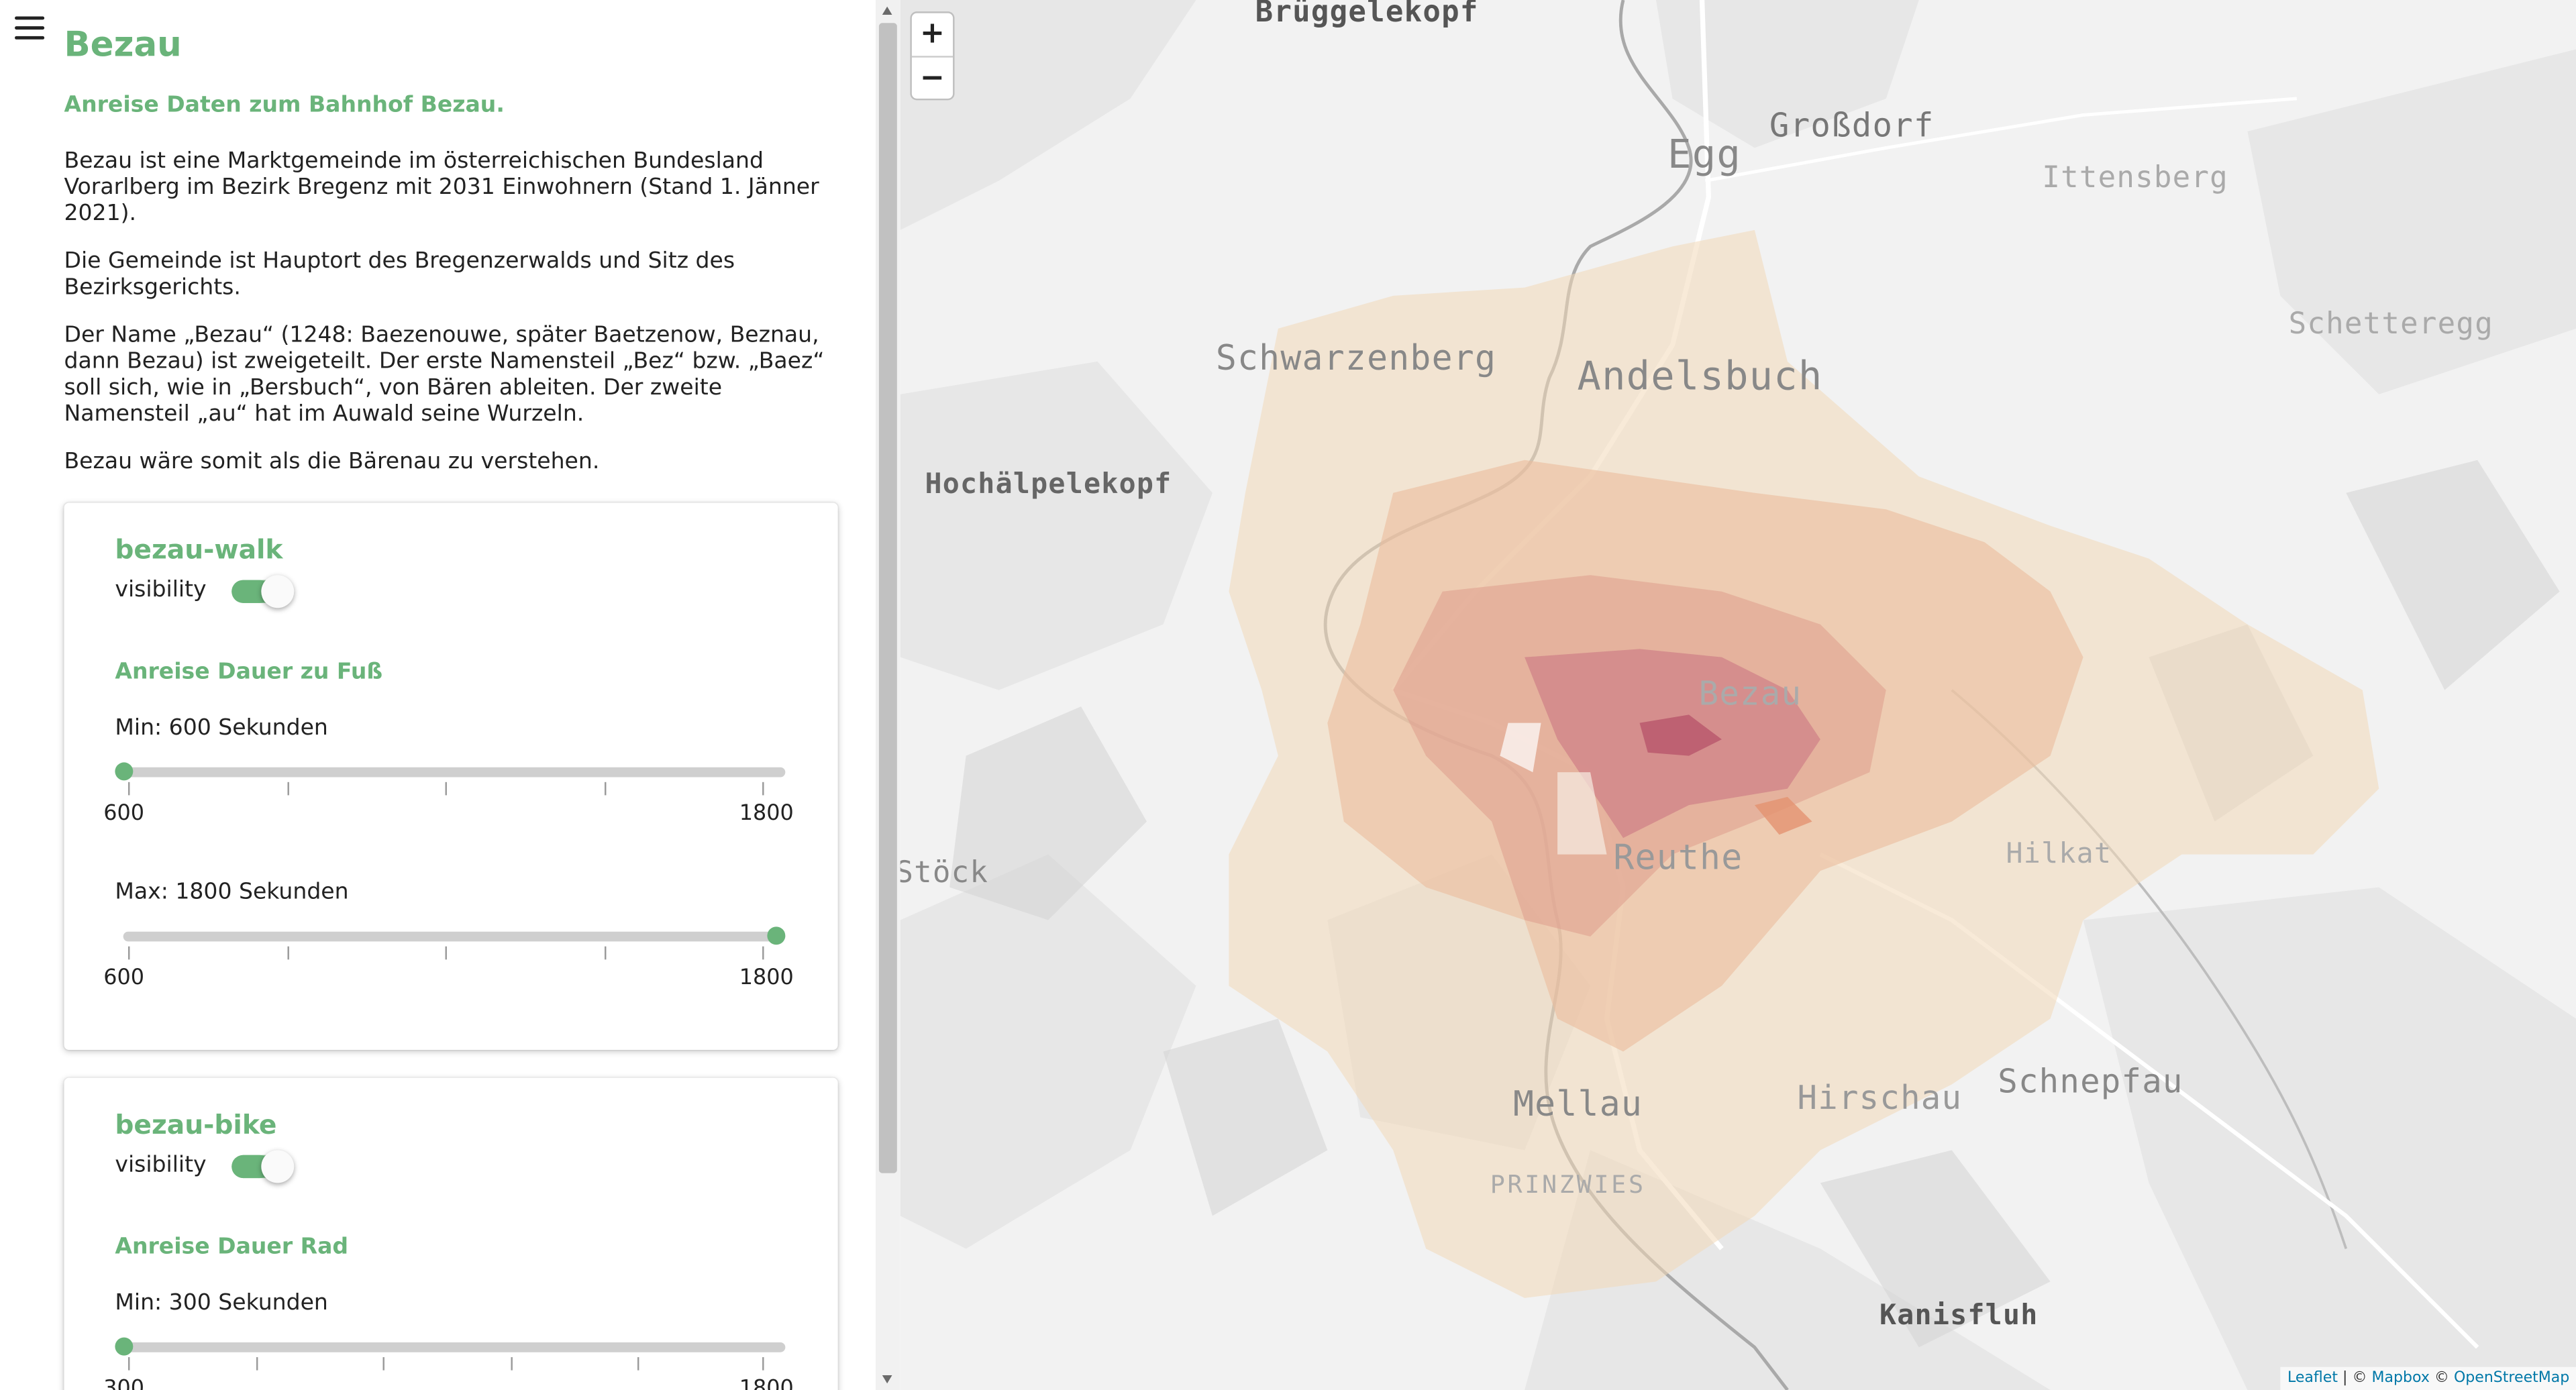 The width and height of the screenshot is (2576, 1390). Describe the element at coordinates (2511, 1379) in the screenshot. I see `openstreetmap-link: OpenStreetMap` at that location.